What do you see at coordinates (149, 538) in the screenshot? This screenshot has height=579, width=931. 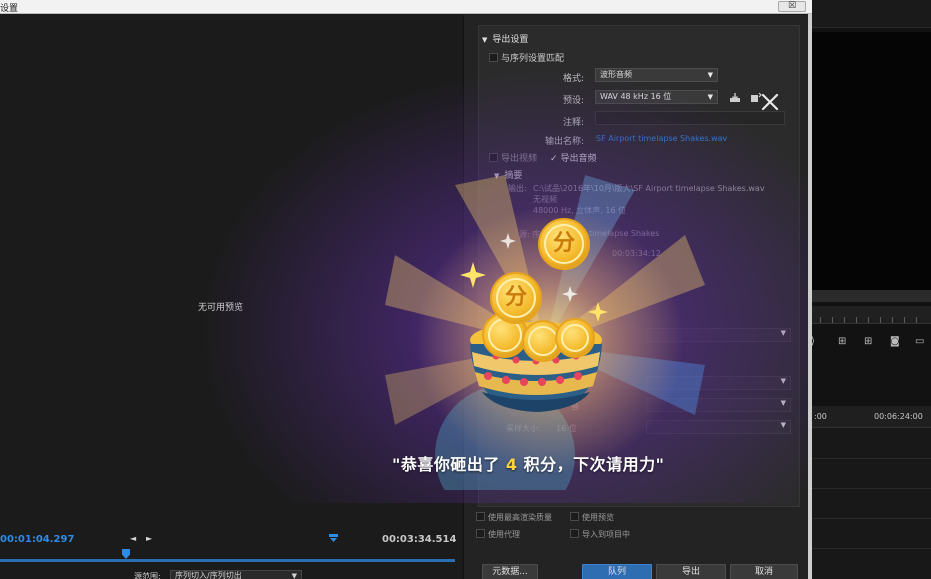 I see `mark-out-button: ►` at bounding box center [149, 538].